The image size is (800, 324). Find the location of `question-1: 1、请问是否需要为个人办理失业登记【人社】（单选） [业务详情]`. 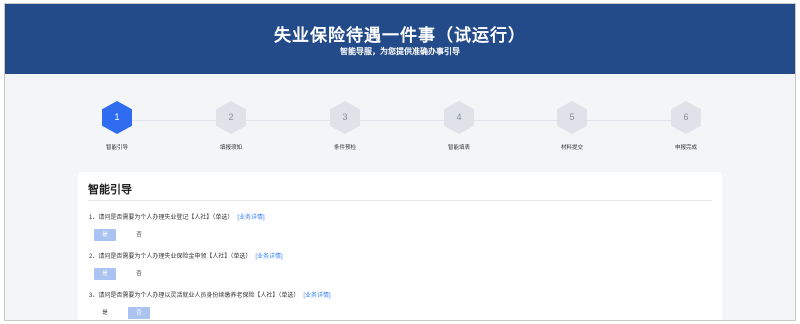

question-1: 1、请问是否需要为个人办理失业登记【人社】（单选） [业务详情] is located at coordinates (177, 216).